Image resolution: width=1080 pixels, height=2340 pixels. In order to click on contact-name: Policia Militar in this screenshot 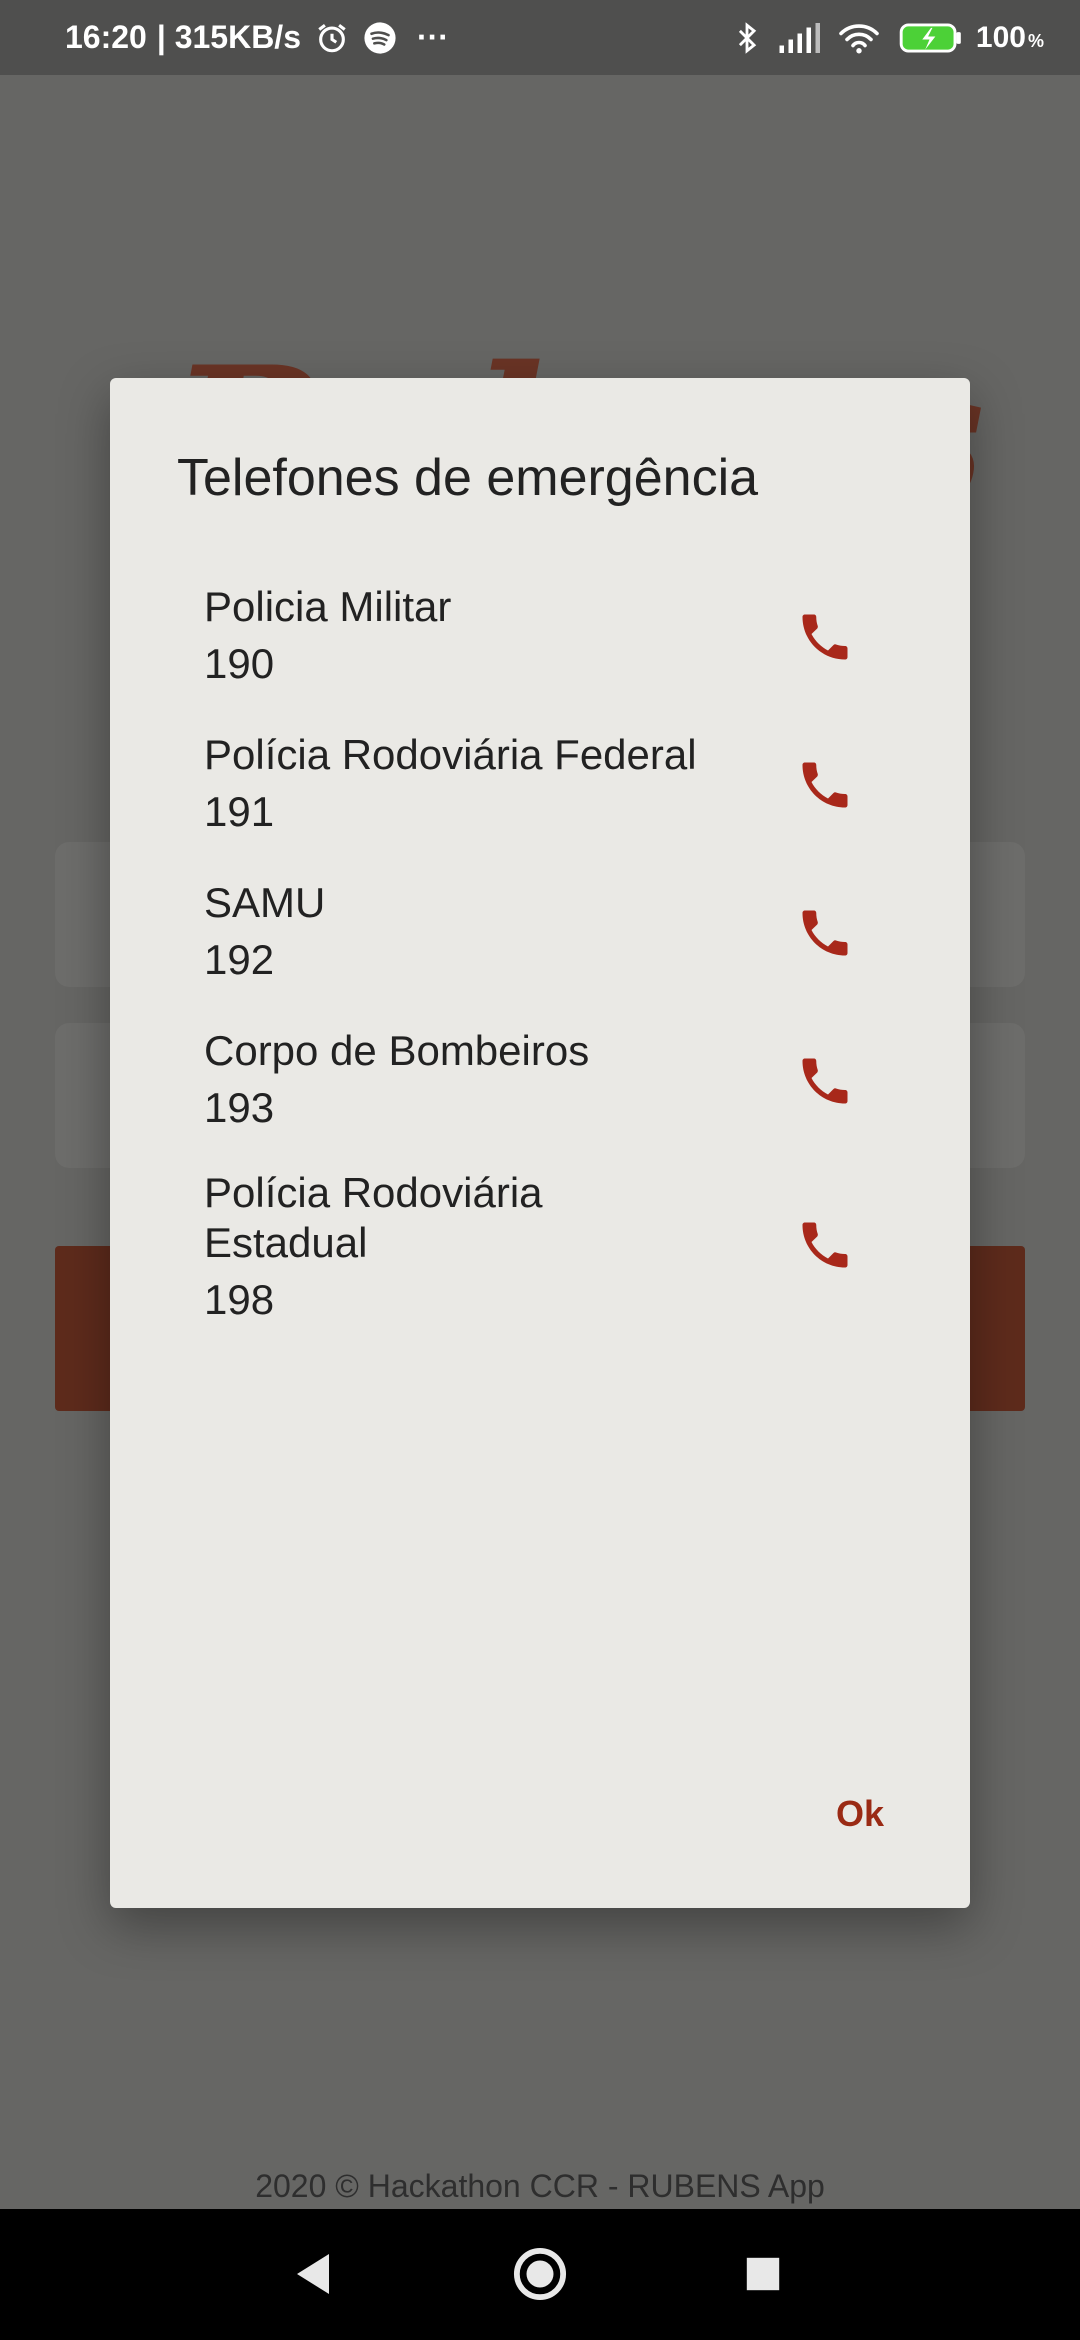, I will do `click(328, 606)`.